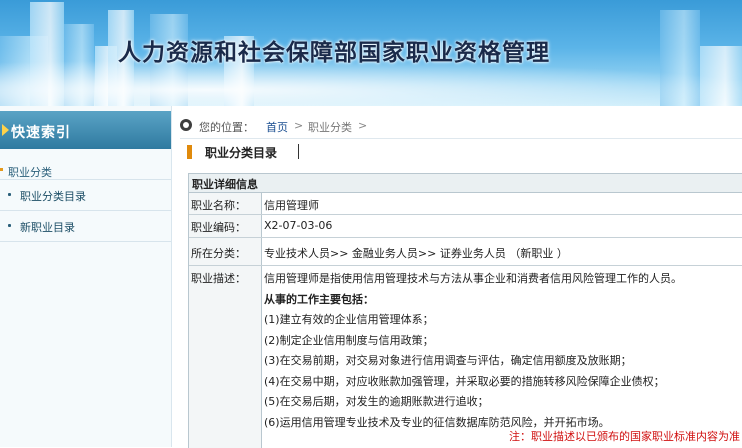 Image resolution: width=742 pixels, height=448 pixels. I want to click on breadcrumb: 您的位置： 首页 > 职业分类 >, so click(461, 127).